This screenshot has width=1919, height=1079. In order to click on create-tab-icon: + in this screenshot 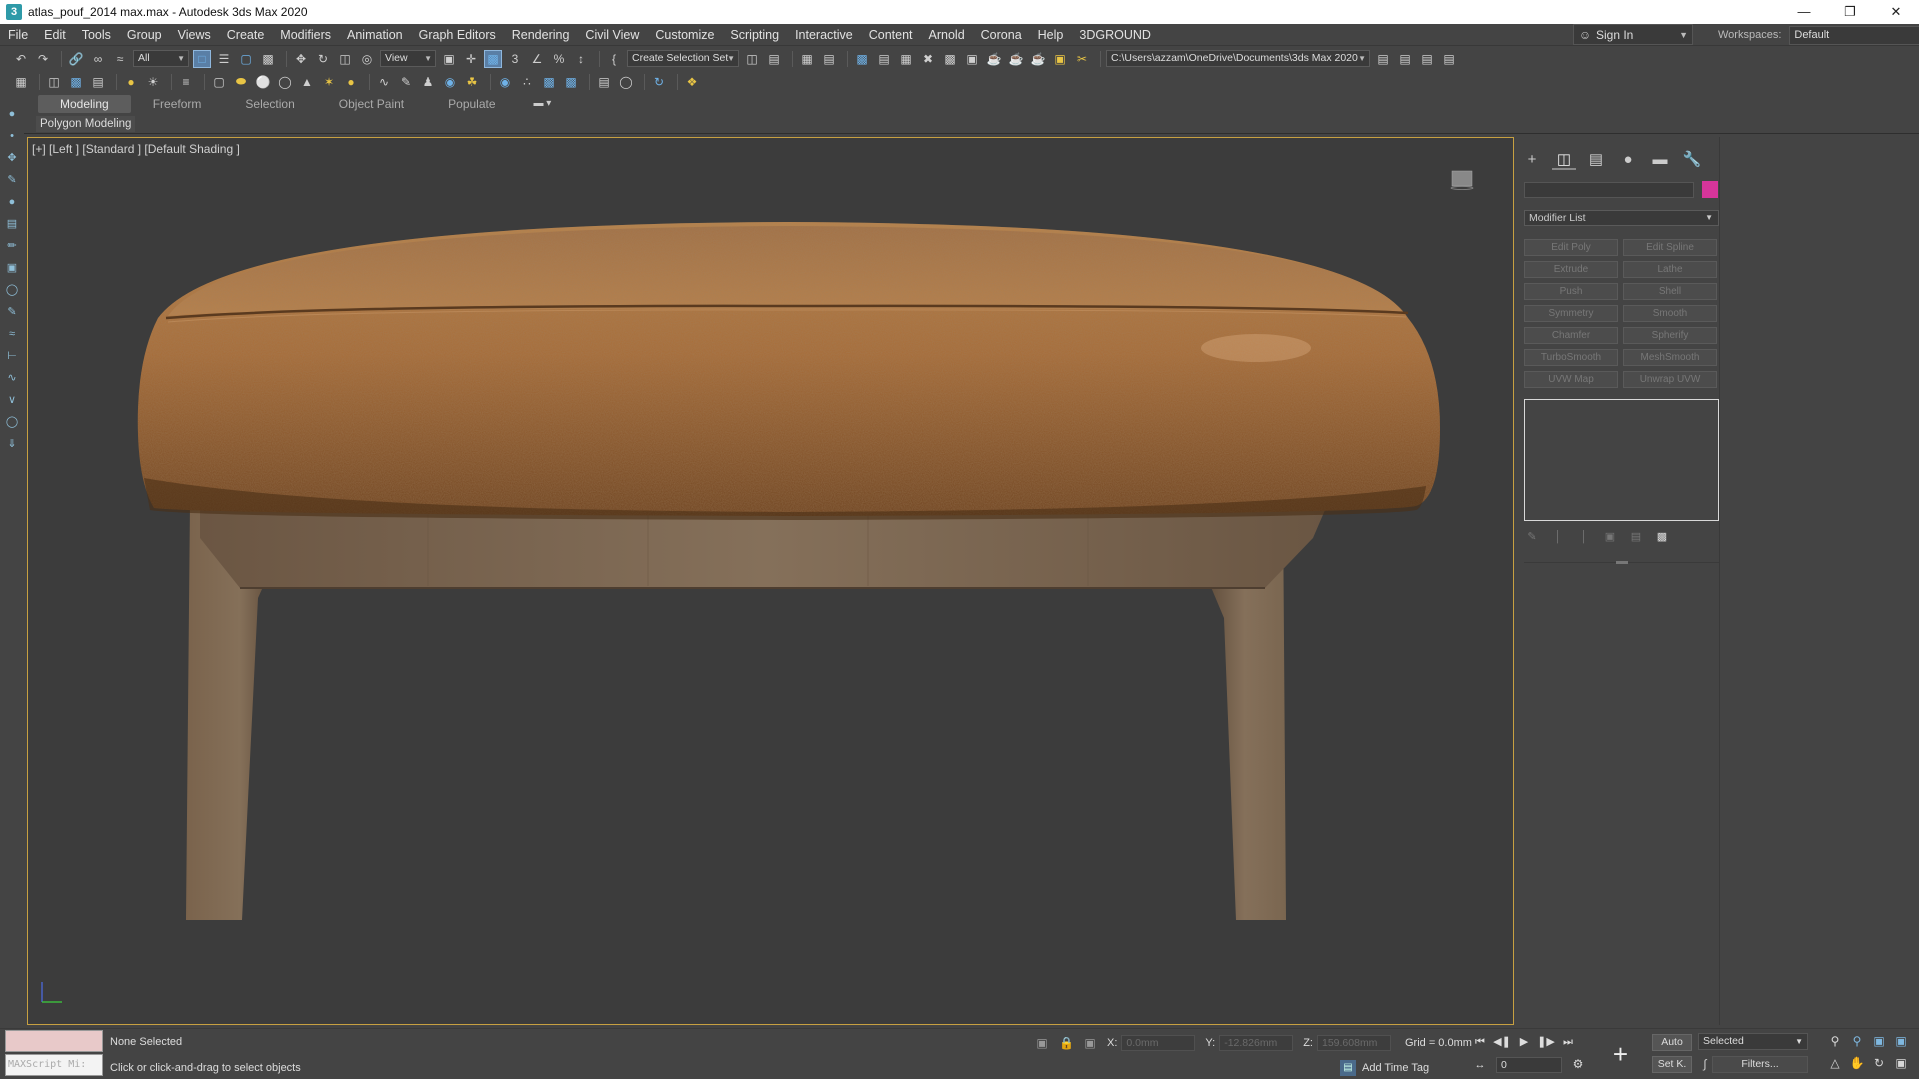, I will do `click(1532, 160)`.